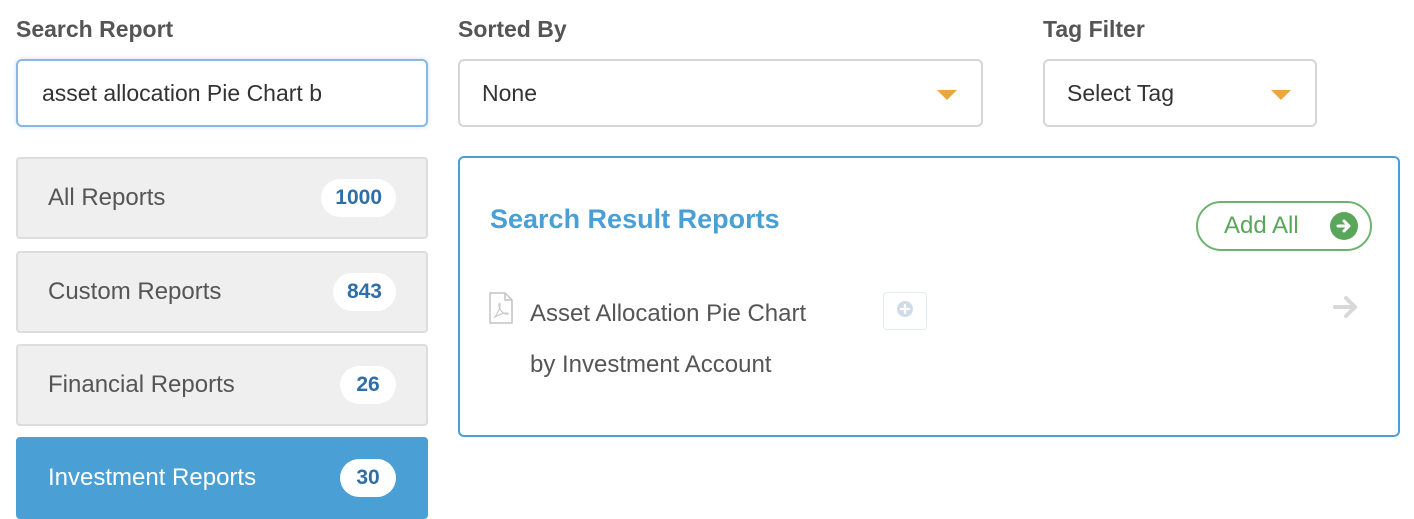  Describe the element at coordinates (95, 29) in the screenshot. I see `search-report-label: Search Report` at that location.